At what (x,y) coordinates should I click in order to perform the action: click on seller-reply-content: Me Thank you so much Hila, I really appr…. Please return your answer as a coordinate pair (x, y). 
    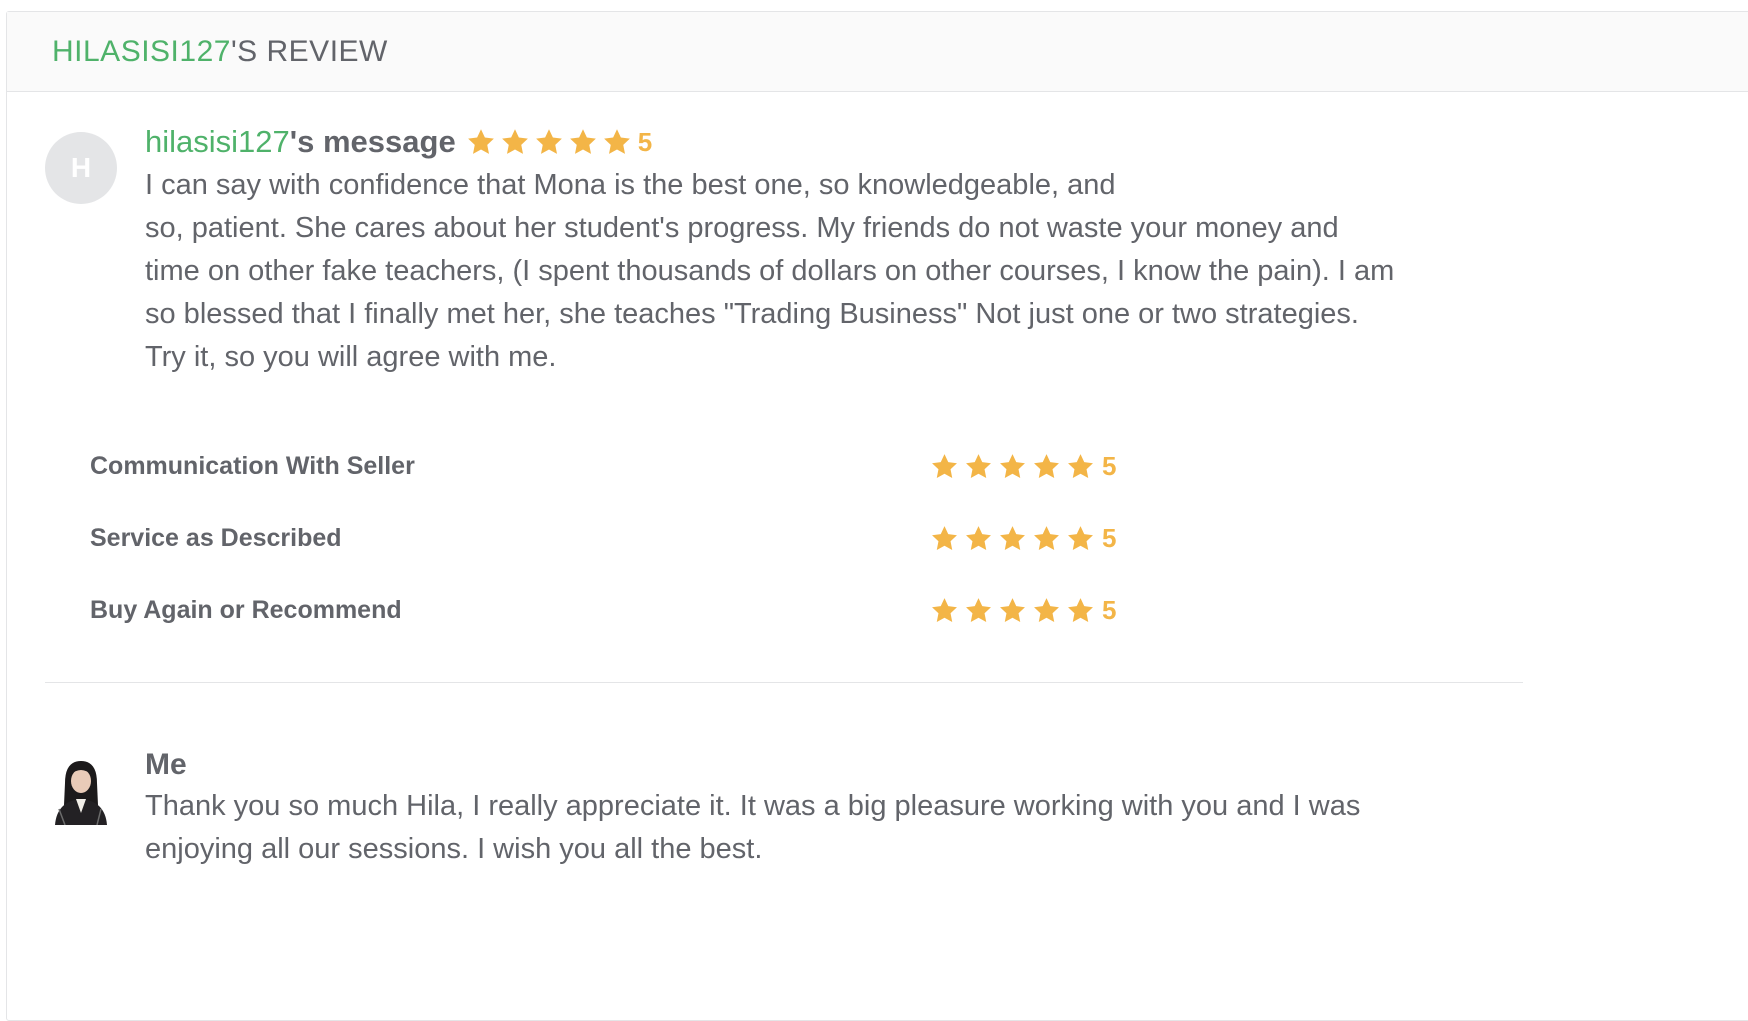
    Looking at the image, I should click on (855, 808).